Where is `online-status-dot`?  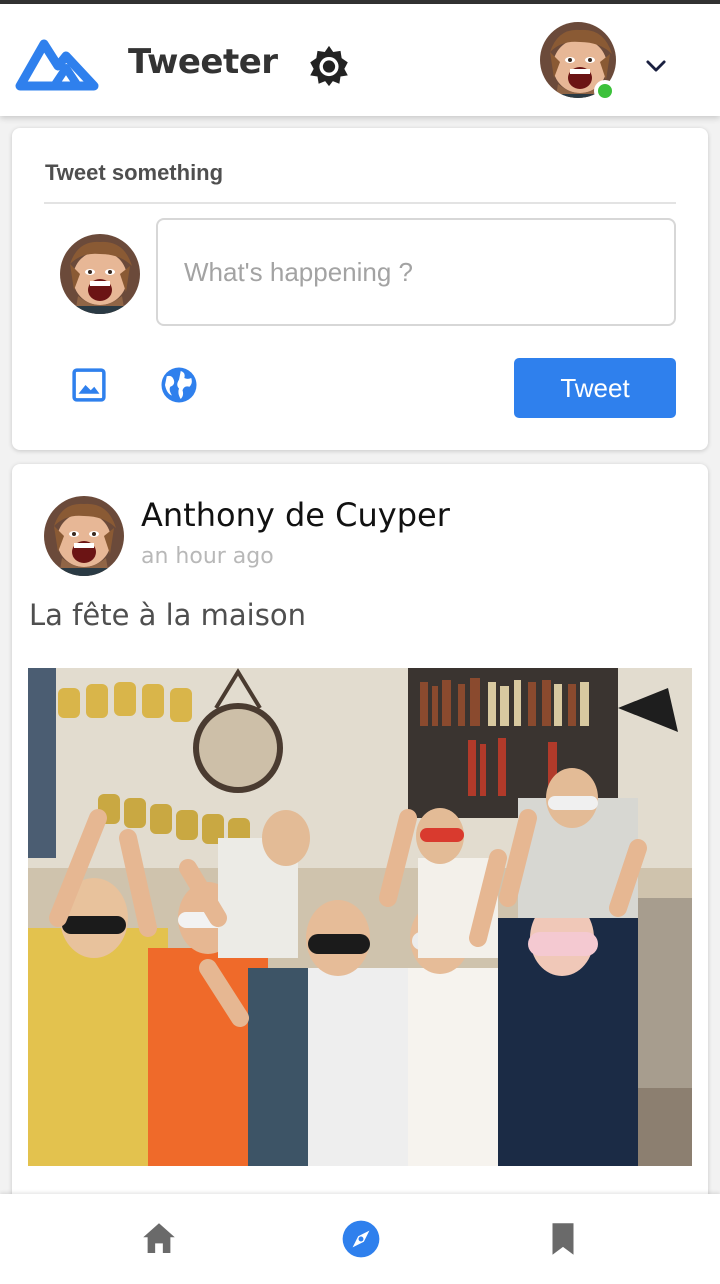 online-status-dot is located at coordinates (605, 91).